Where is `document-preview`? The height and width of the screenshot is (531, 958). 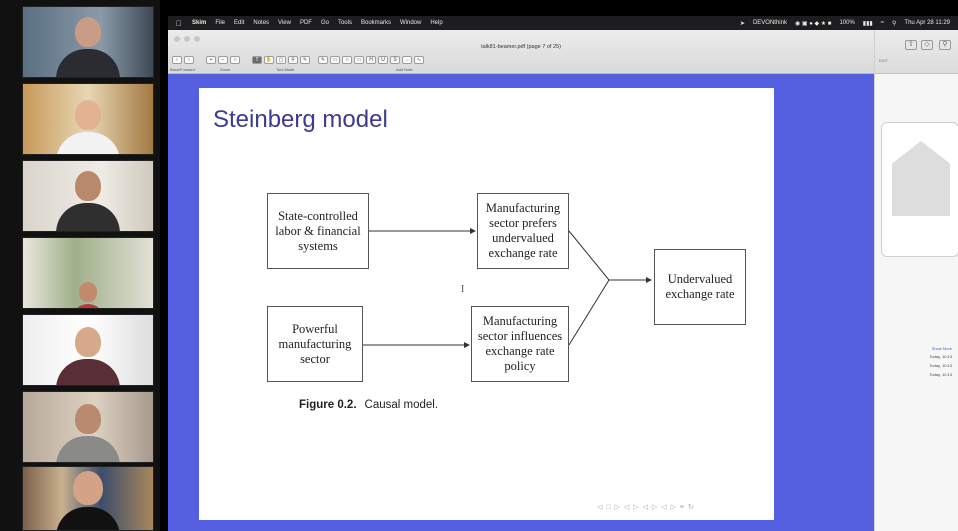 document-preview is located at coordinates (919, 189).